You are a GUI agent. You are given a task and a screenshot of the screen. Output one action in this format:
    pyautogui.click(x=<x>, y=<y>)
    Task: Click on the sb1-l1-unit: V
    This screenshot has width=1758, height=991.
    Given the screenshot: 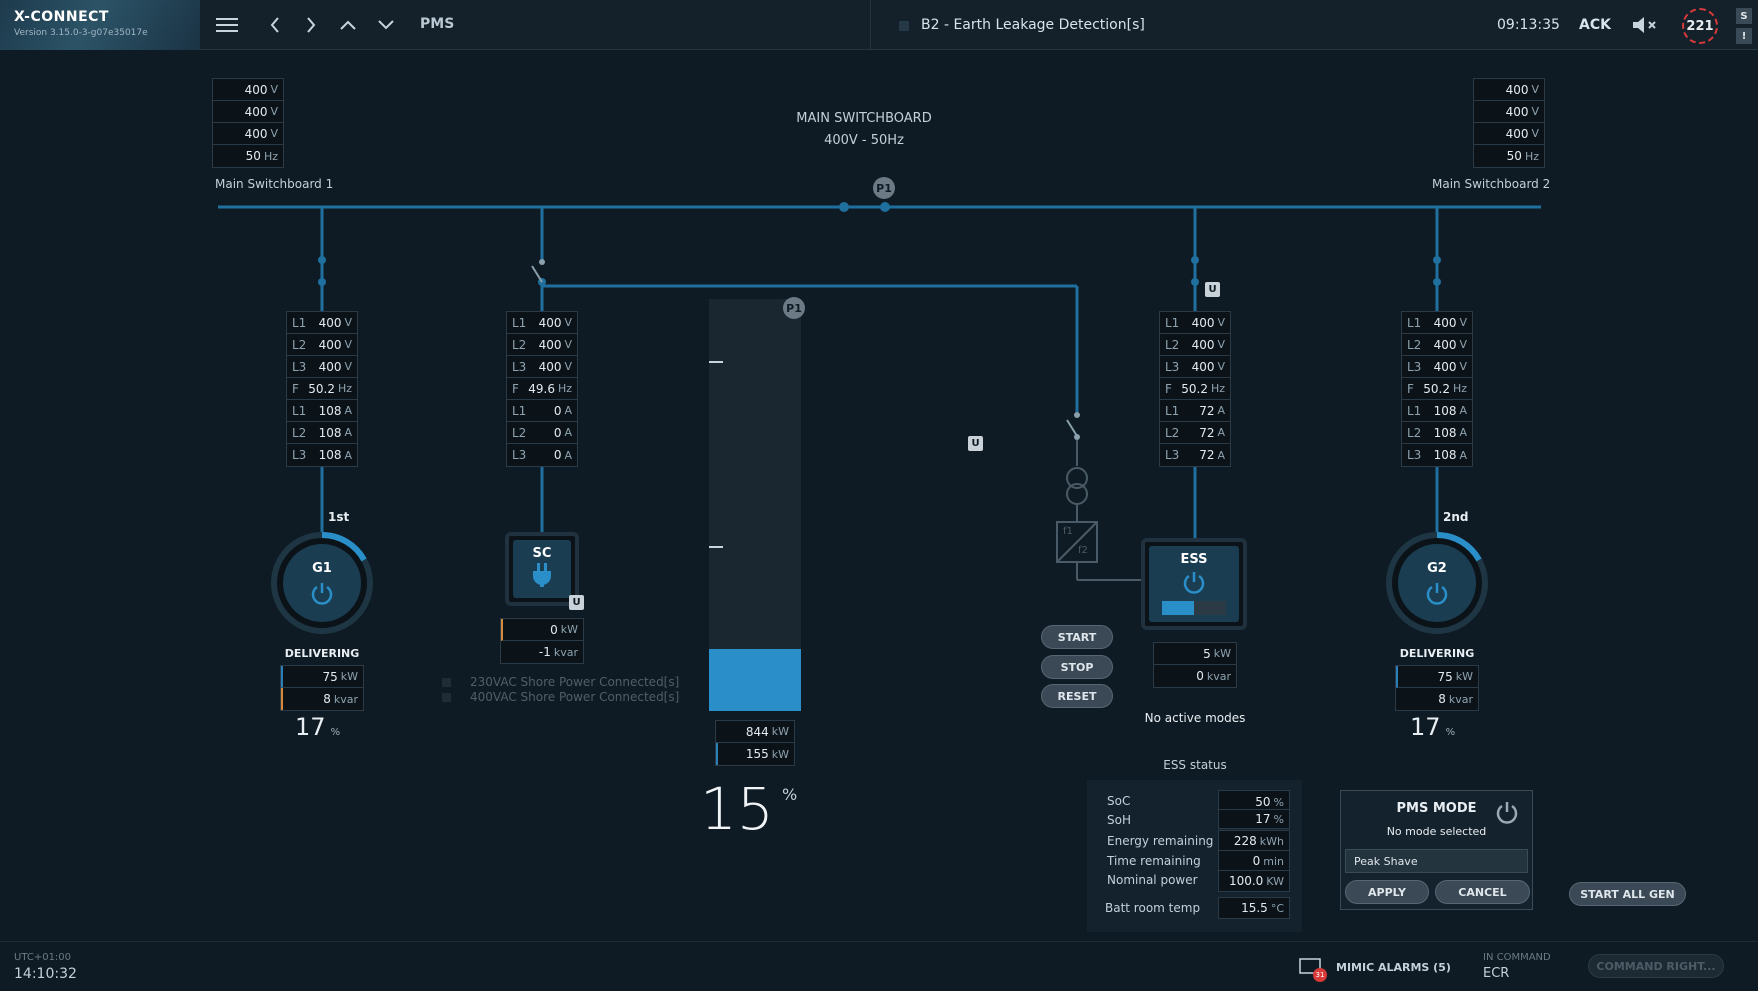 What is the action you would take?
    pyautogui.click(x=274, y=89)
    